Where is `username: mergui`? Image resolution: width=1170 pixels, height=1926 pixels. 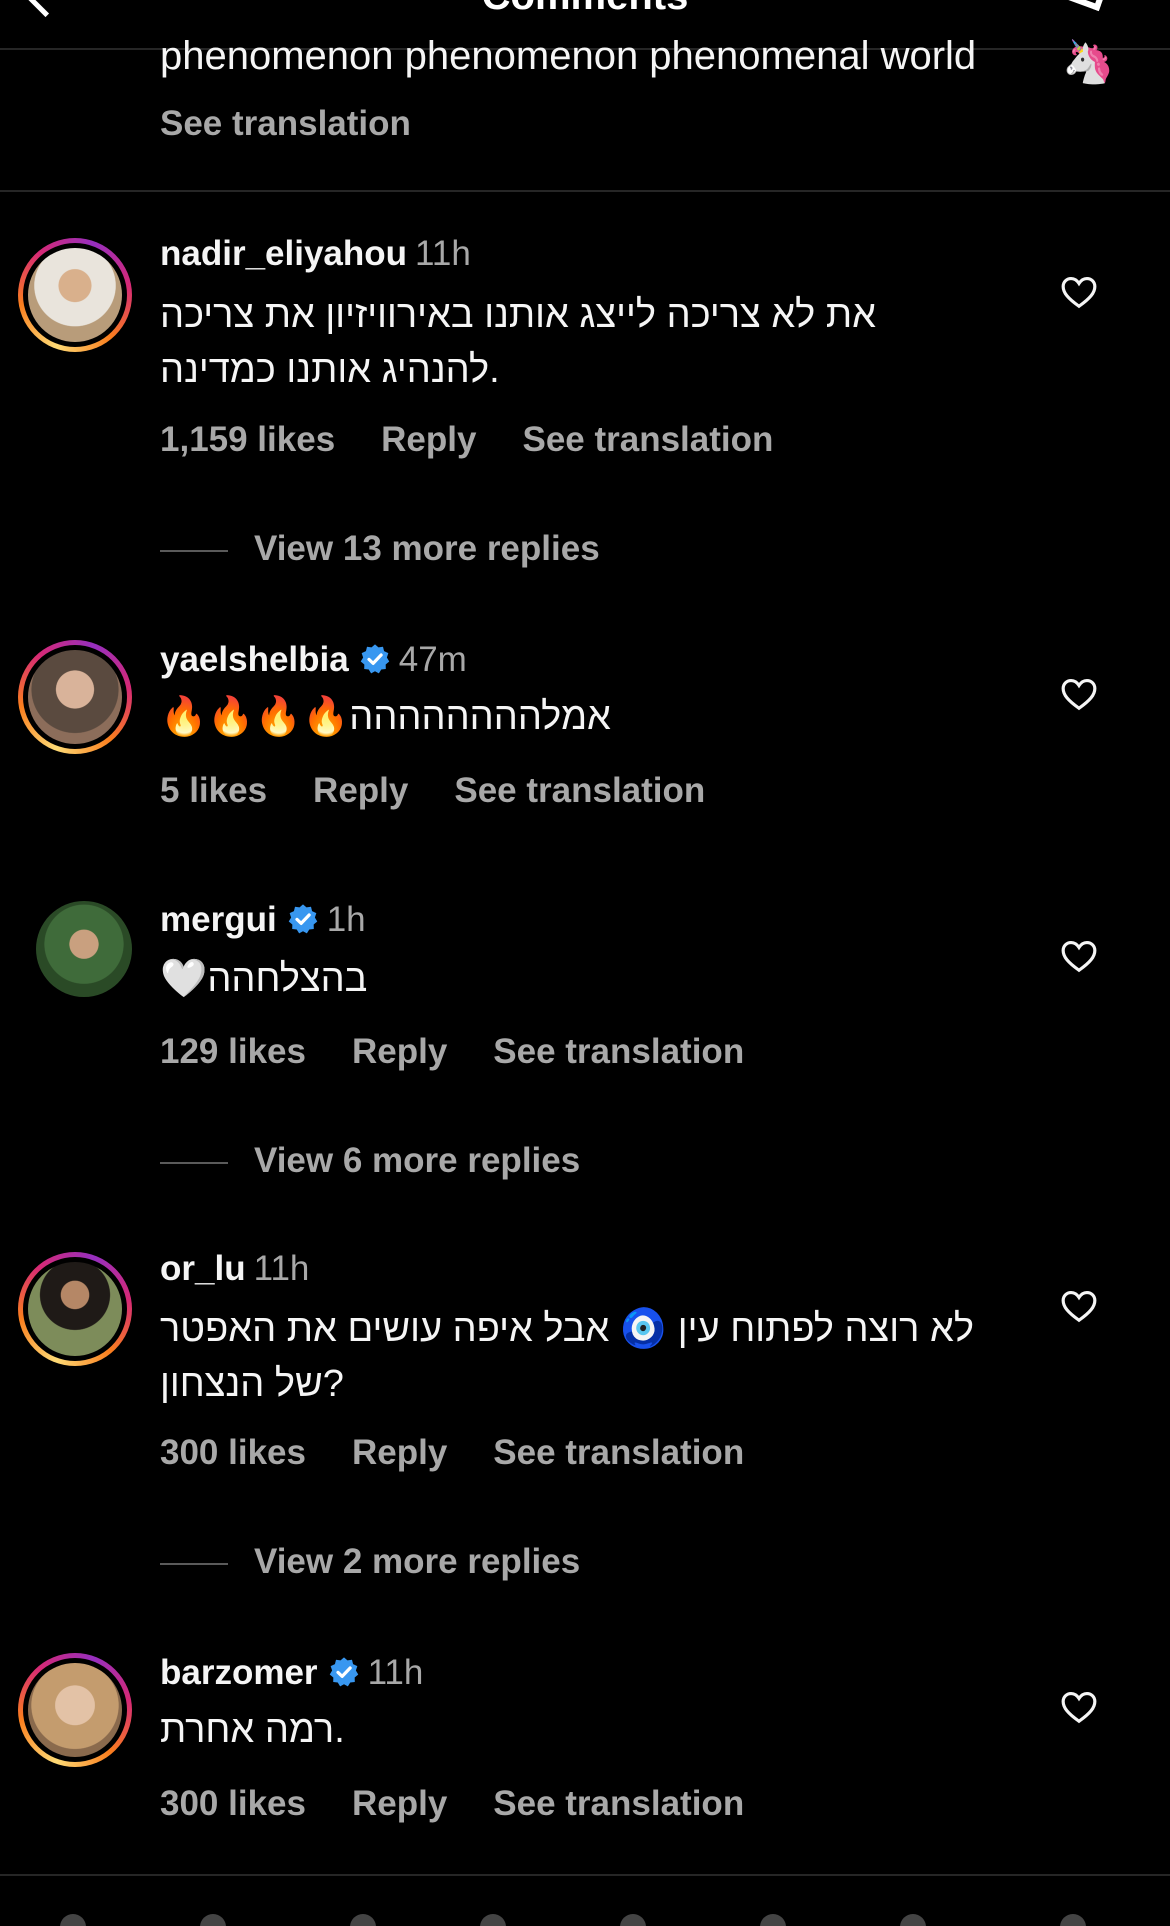 username: mergui is located at coordinates (218, 919).